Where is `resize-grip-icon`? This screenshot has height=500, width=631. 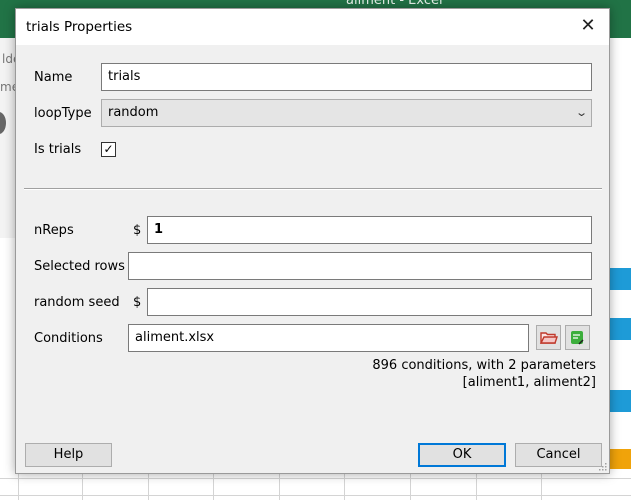
resize-grip-icon is located at coordinates (602, 466).